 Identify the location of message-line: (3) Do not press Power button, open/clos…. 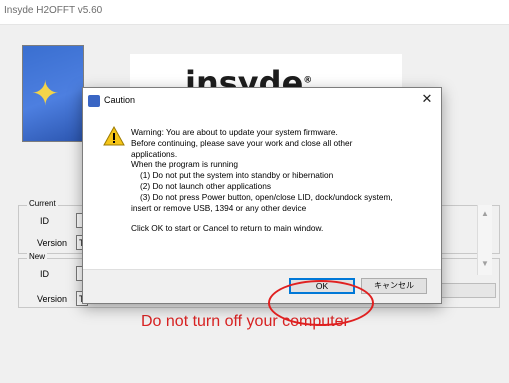
(266, 196).